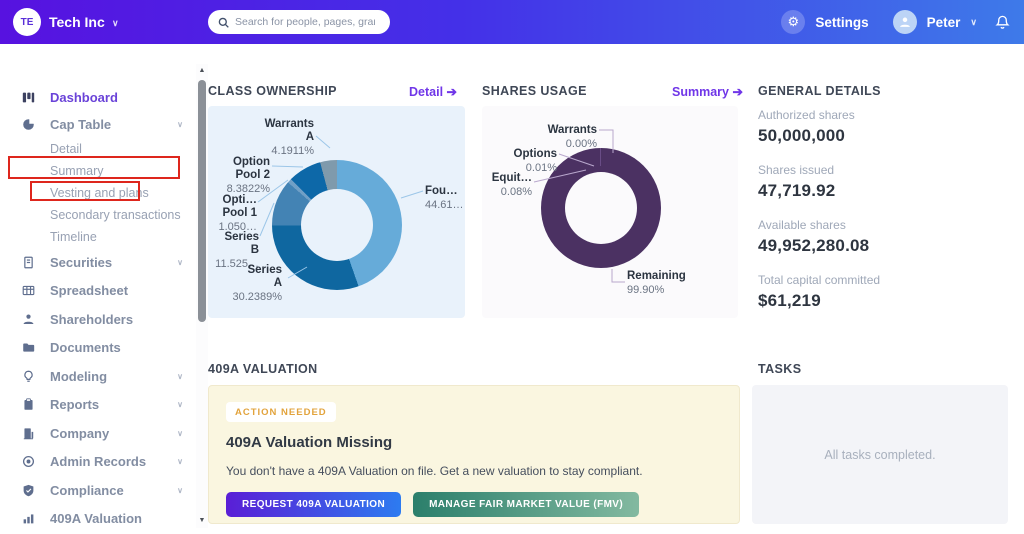 The width and height of the screenshot is (1024, 534). Describe the element at coordinates (98, 149) in the screenshot. I see `sidebar-subitem-detail: Detail` at that location.